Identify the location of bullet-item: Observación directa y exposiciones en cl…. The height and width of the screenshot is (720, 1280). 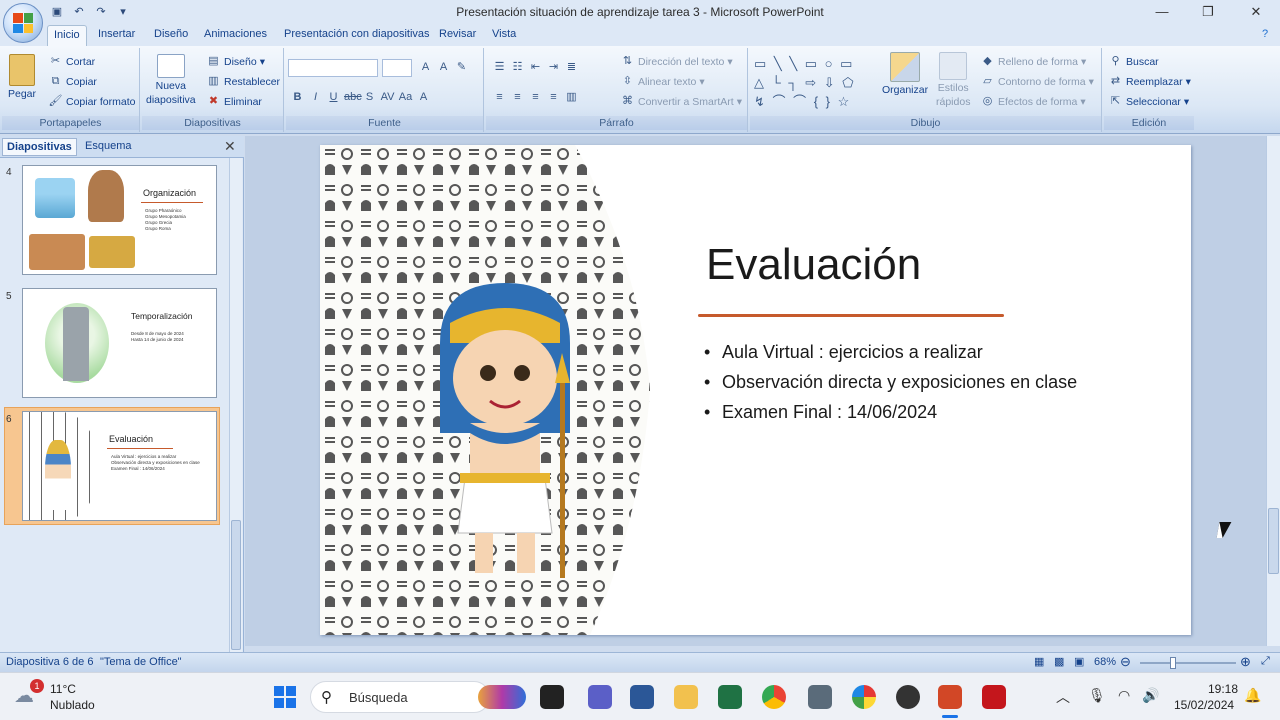
(890, 382).